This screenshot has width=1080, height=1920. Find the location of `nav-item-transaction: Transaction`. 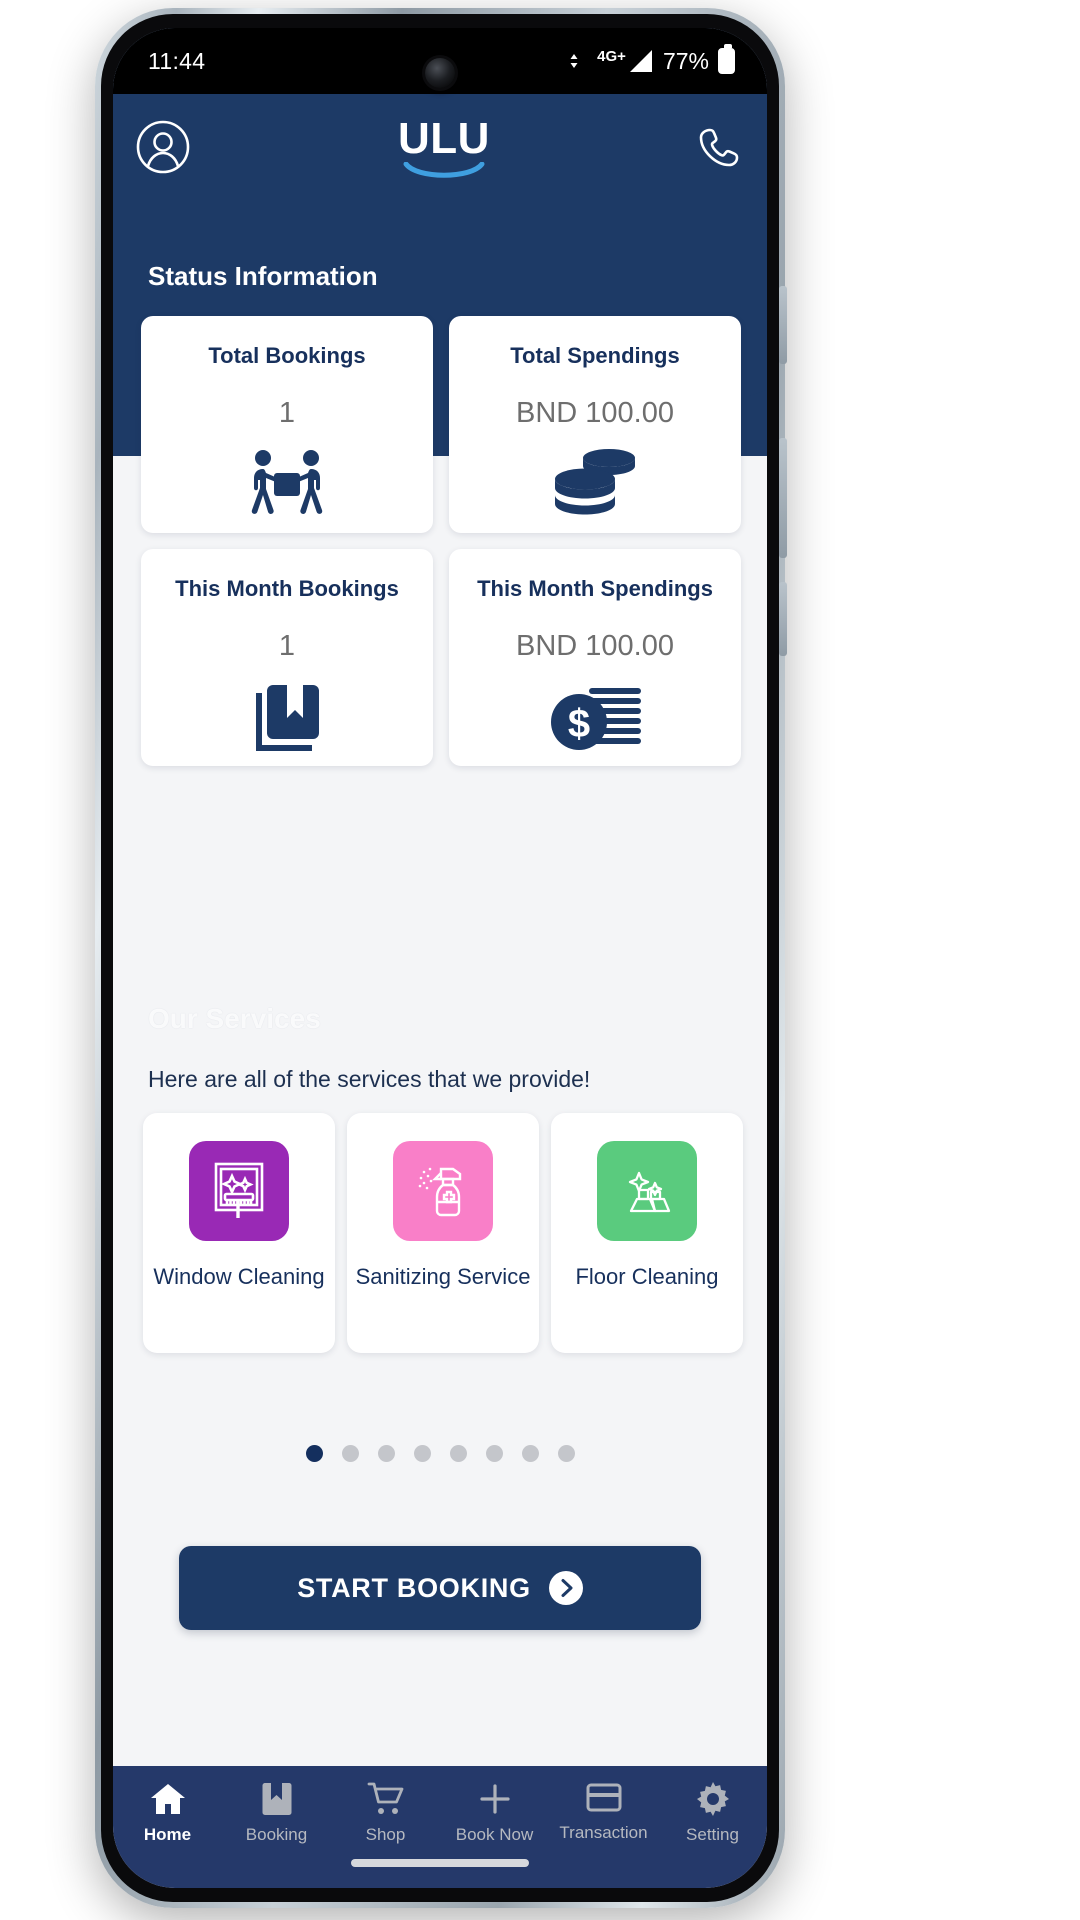

nav-item-transaction: Transaction is located at coordinates (603, 1812).